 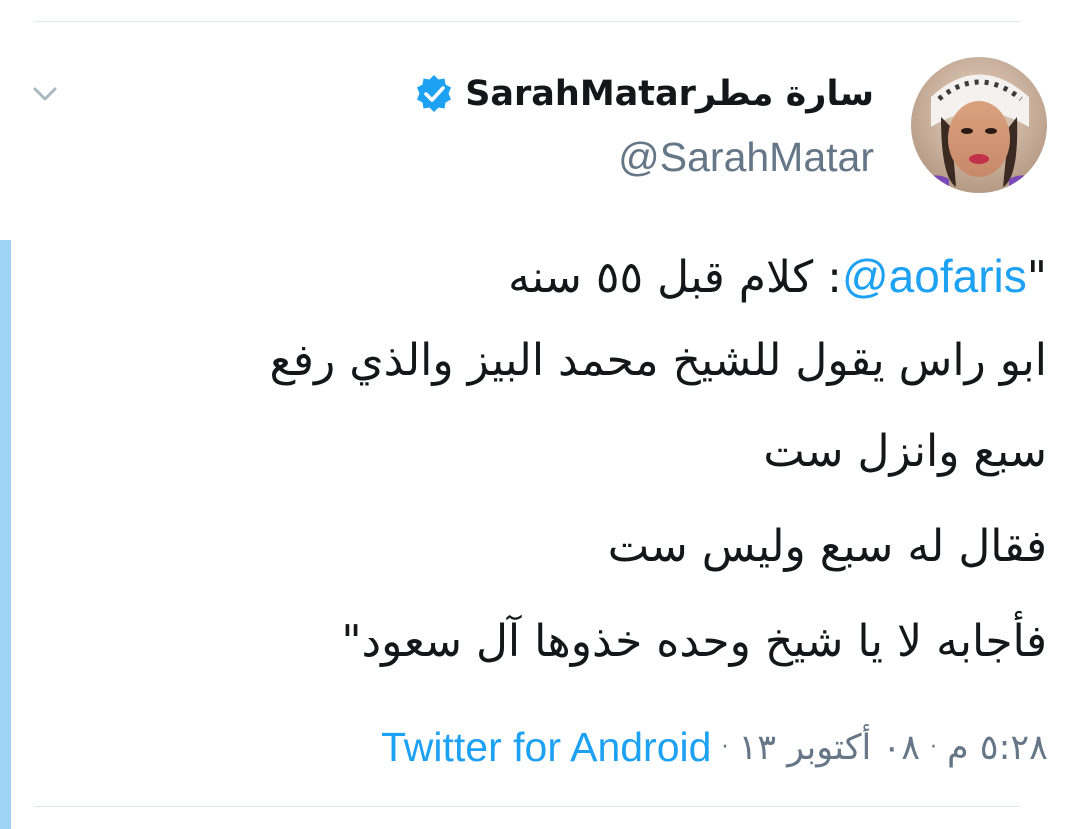 What do you see at coordinates (434, 94) in the screenshot?
I see `verified-badge-icon` at bounding box center [434, 94].